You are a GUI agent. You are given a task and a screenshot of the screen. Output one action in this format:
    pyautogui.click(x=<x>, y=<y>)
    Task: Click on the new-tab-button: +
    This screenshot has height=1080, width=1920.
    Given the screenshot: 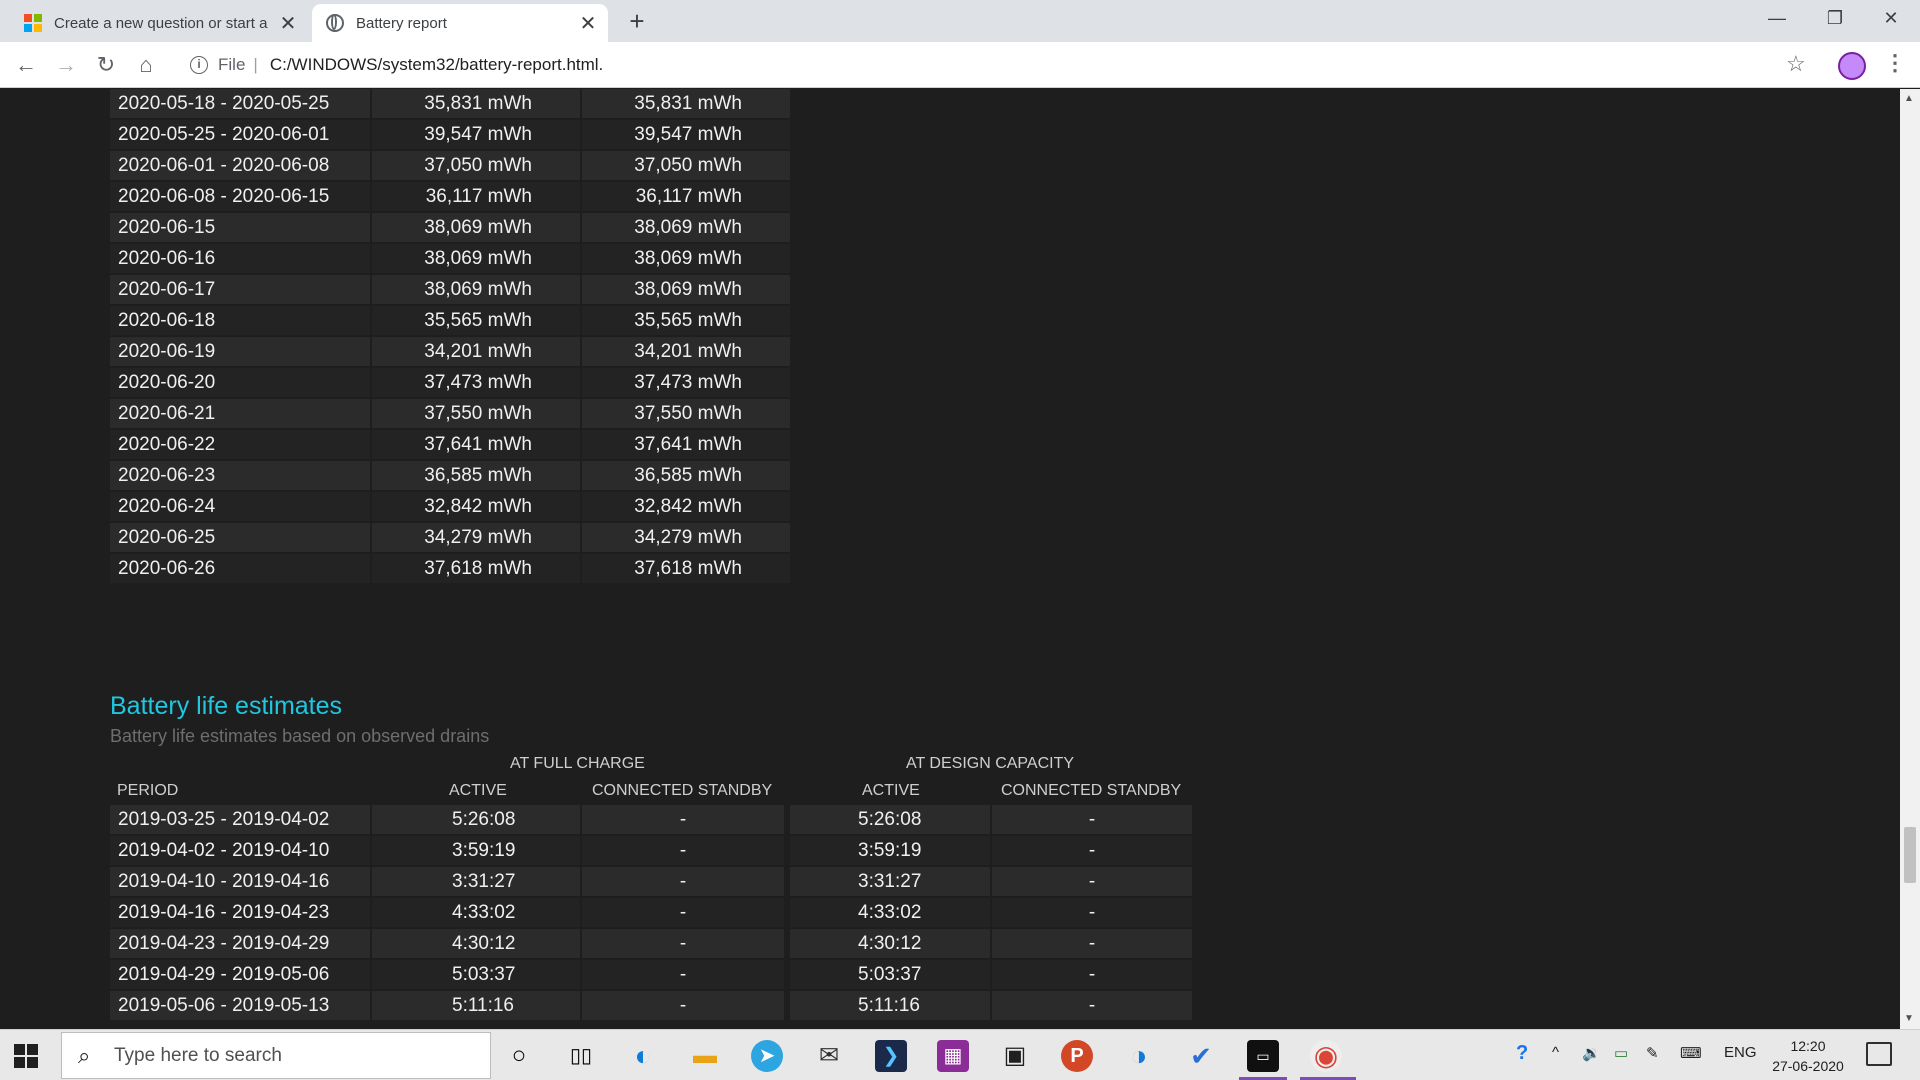 What is the action you would take?
    pyautogui.click(x=637, y=21)
    